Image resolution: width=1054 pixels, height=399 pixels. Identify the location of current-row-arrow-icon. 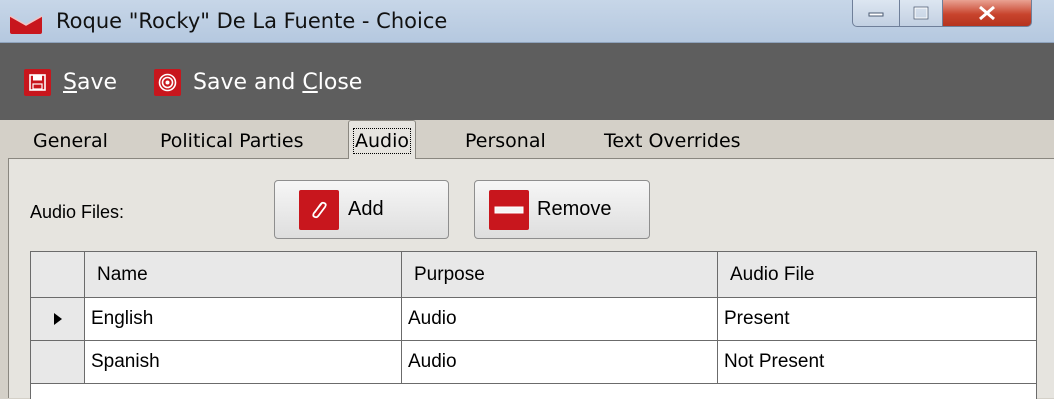
(57, 319).